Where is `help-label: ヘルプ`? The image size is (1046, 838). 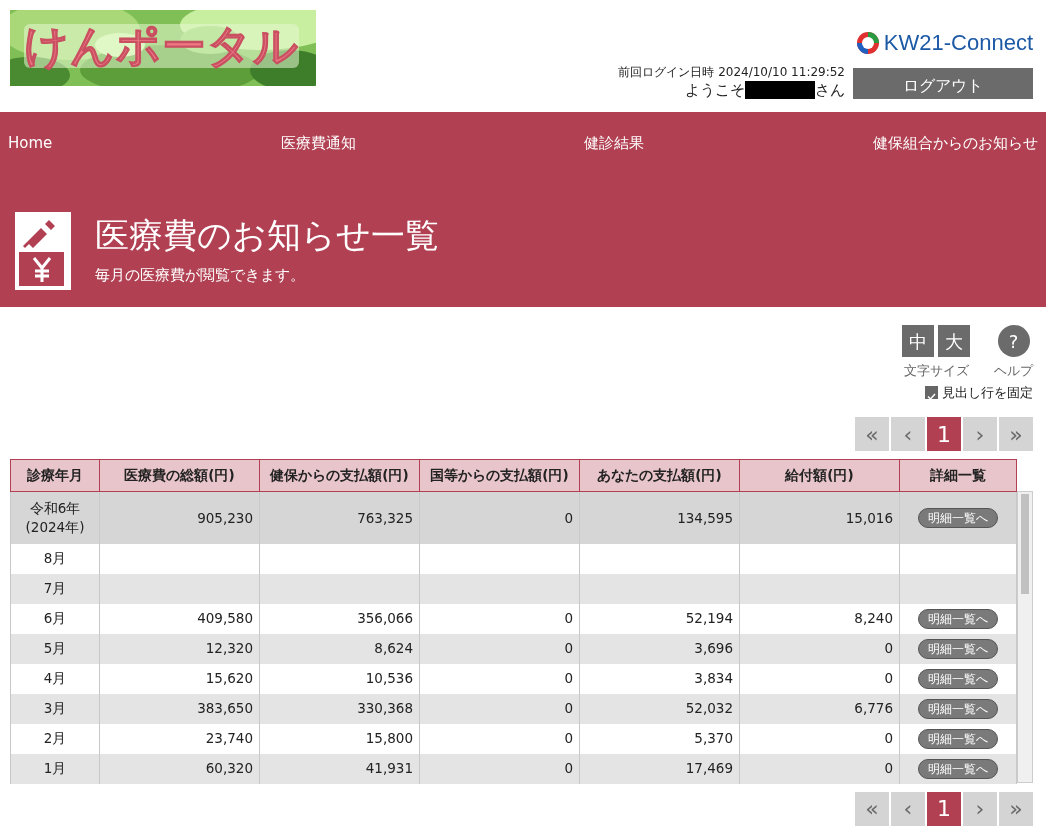 help-label: ヘルプ is located at coordinates (1013, 371).